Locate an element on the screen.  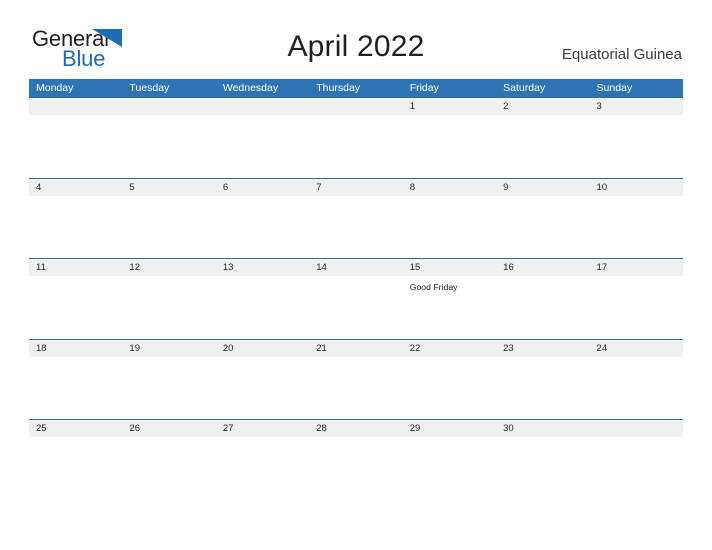
day-cell: 2 is located at coordinates (542, 106).